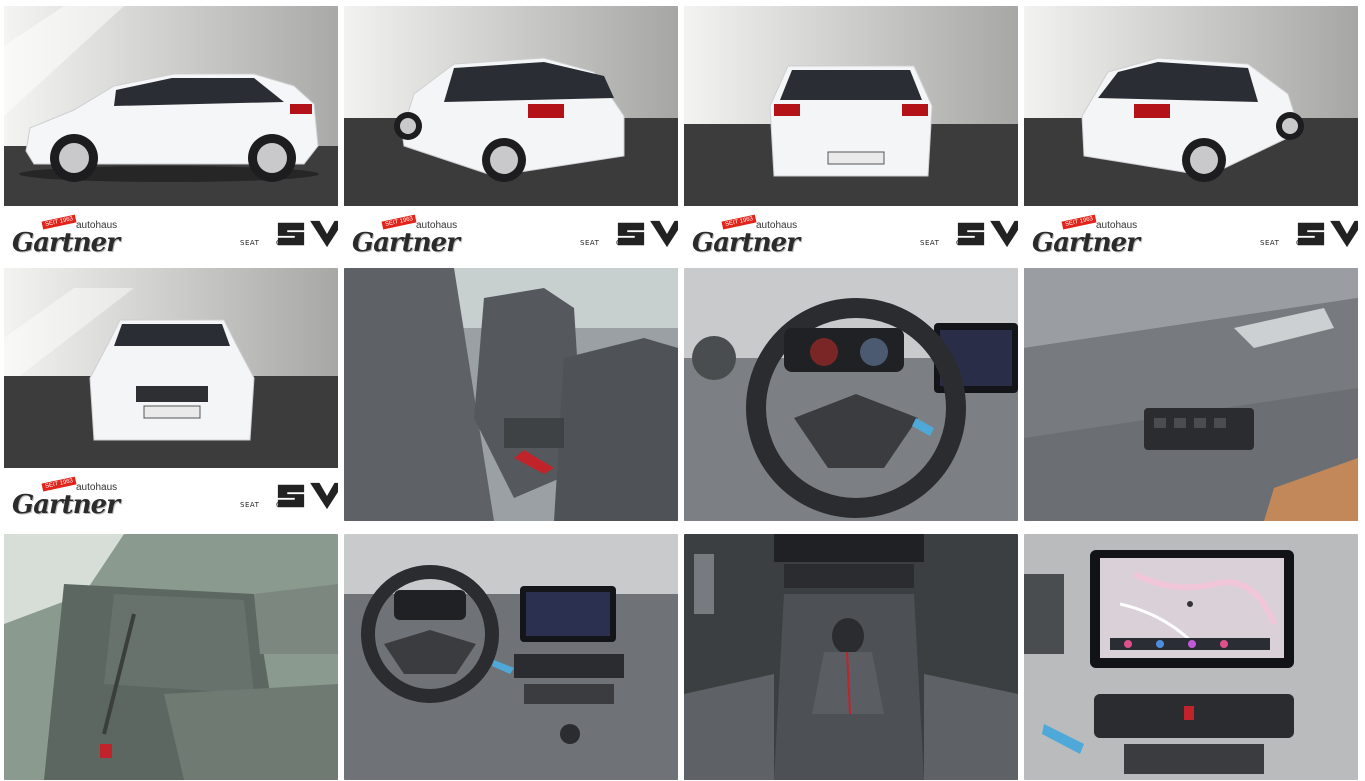 Image resolution: width=1365 pixels, height=781 pixels. I want to click on cockpit-image, so click(511, 657).